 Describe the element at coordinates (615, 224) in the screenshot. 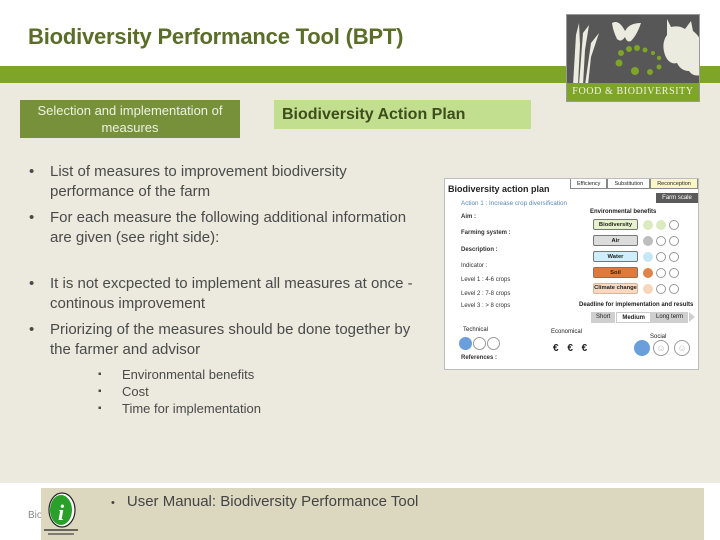

I see `env-benefit-biodiversity: Biodiversity` at that location.